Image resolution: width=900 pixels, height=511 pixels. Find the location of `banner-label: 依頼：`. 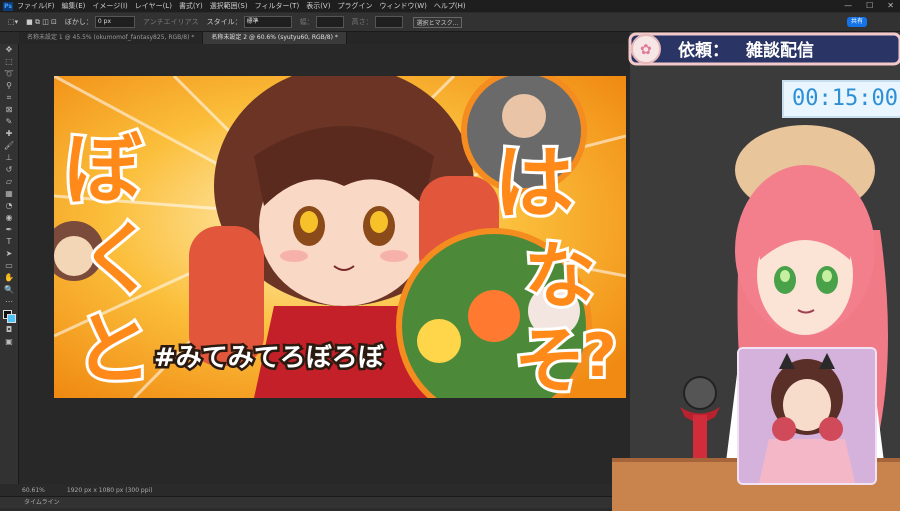

banner-label: 依頼： is located at coordinates (703, 50).